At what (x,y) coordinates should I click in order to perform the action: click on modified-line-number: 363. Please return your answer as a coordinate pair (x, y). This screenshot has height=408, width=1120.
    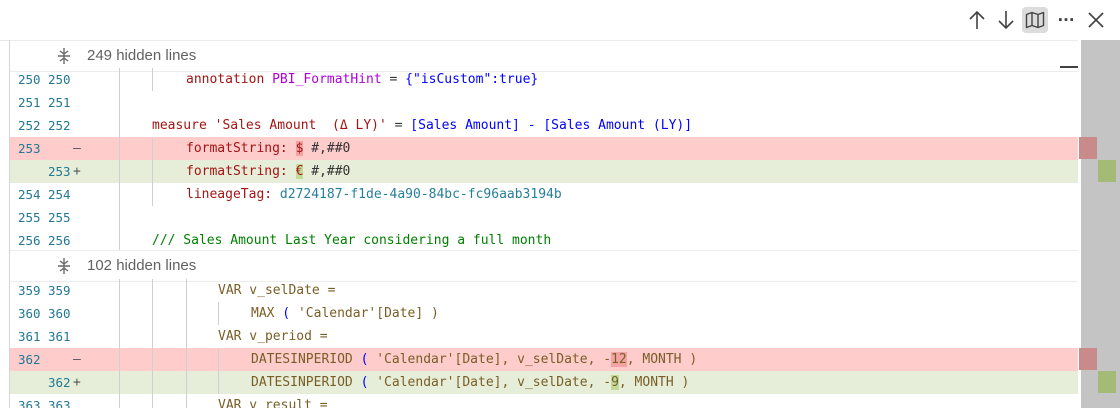
    Looking at the image, I should click on (59, 403).